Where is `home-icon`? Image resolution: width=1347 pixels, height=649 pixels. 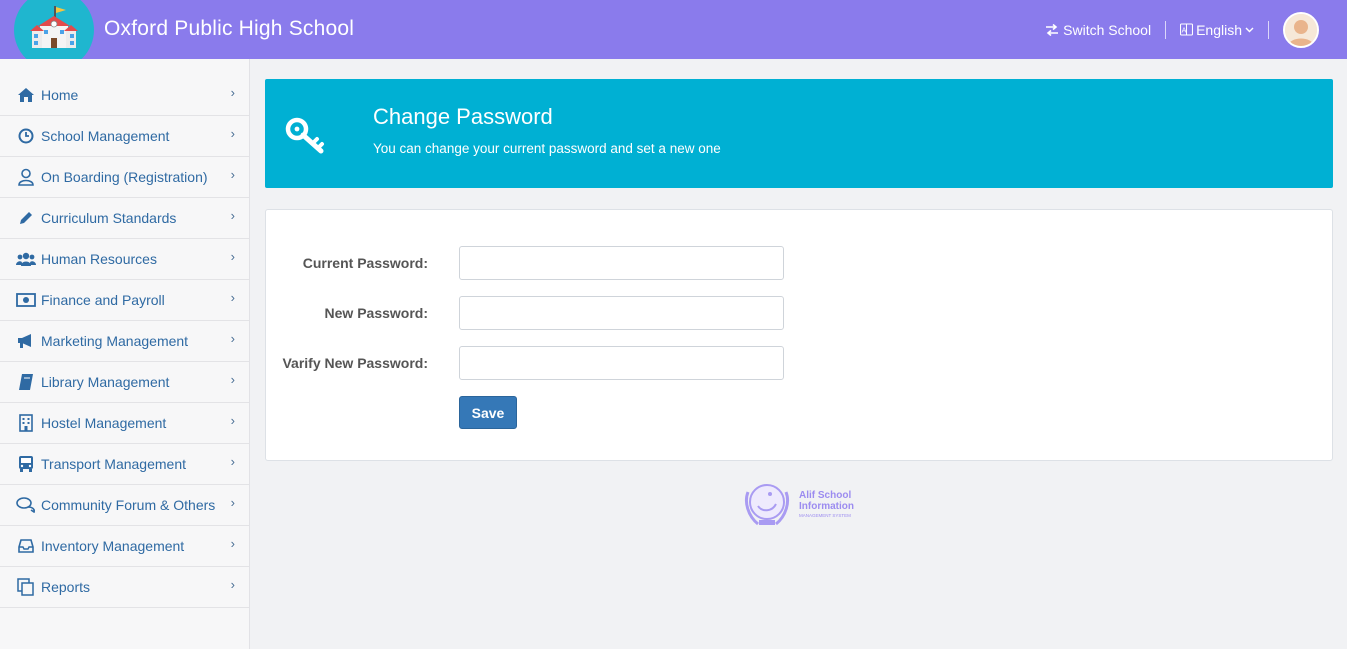
home-icon is located at coordinates (26, 95).